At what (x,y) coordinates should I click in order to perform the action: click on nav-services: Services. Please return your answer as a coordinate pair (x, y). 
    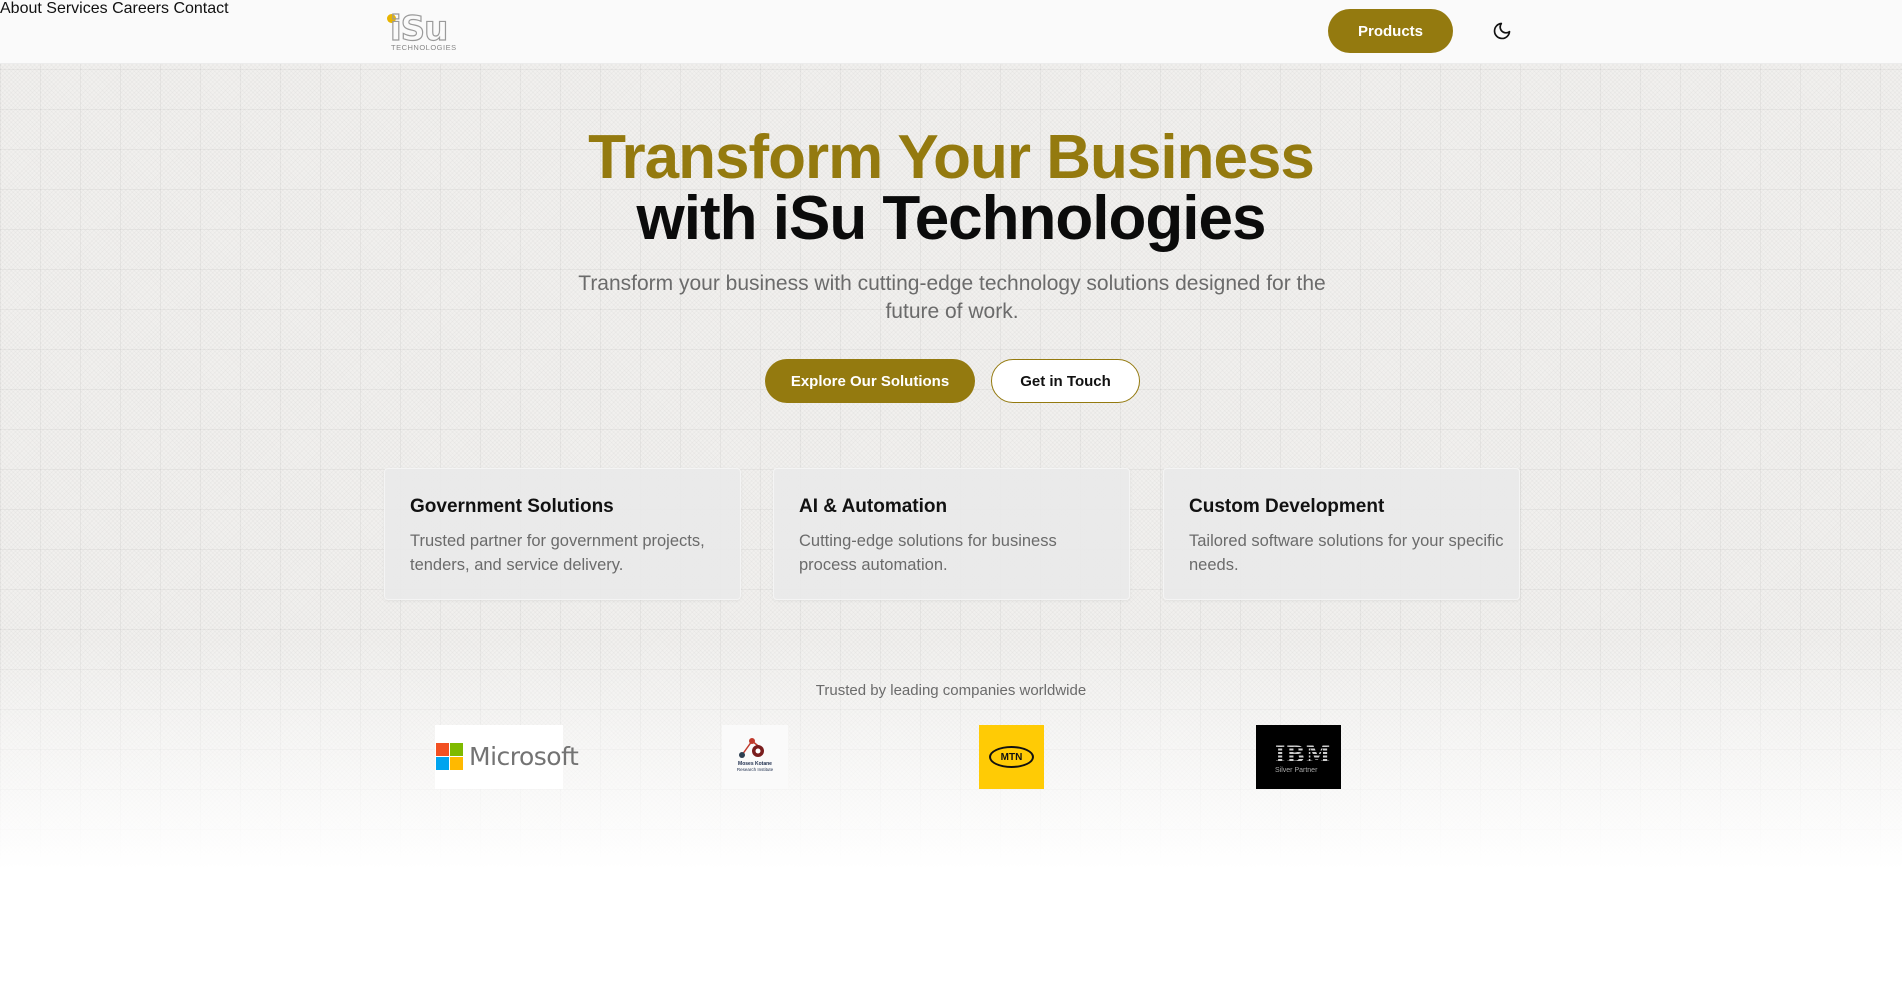
    Looking at the image, I should click on (76, 8).